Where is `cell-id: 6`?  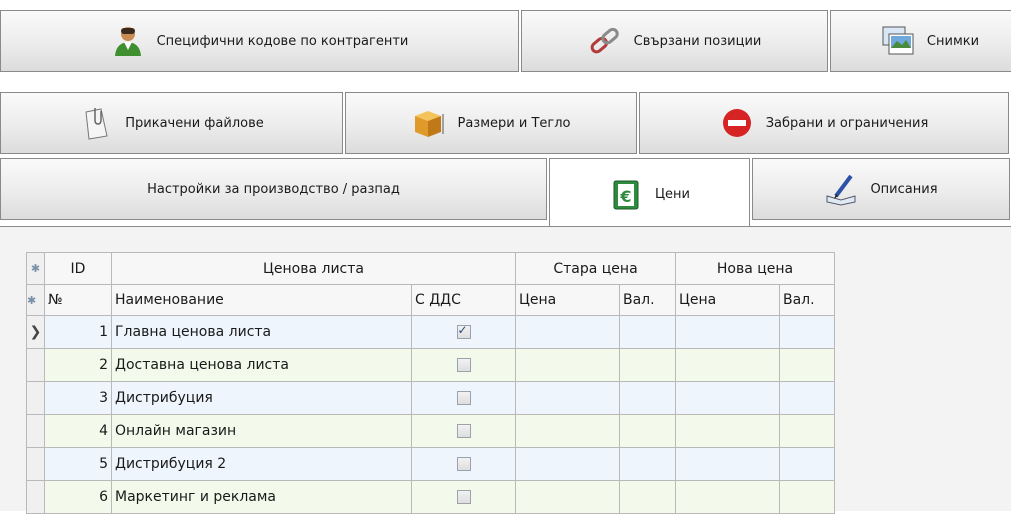 cell-id: 6 is located at coordinates (78, 497).